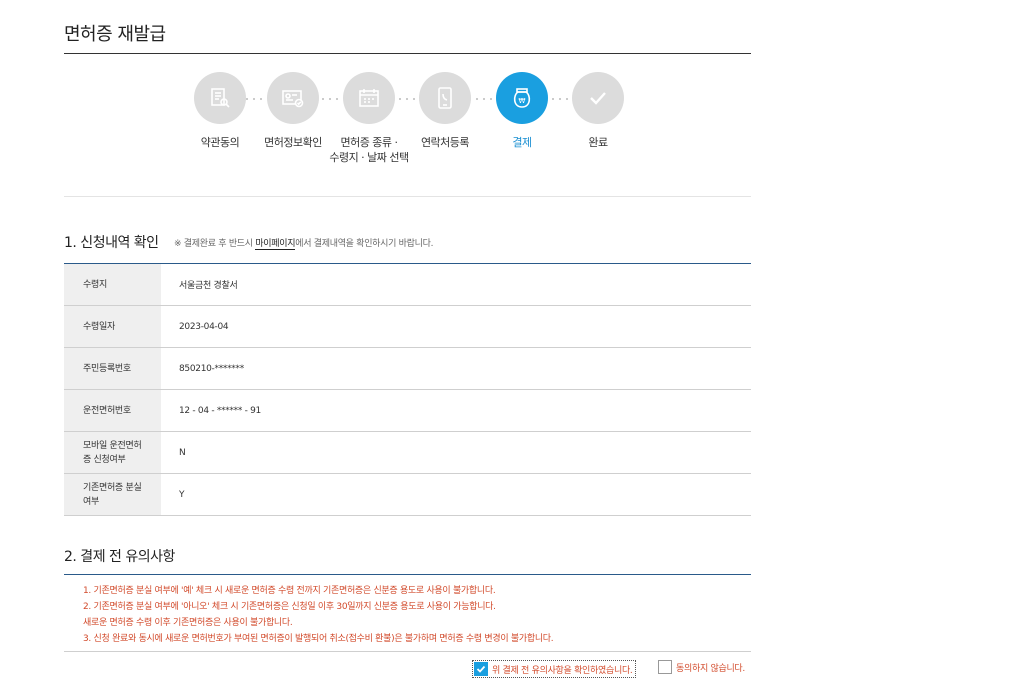 The height and width of the screenshot is (692, 1014). I want to click on table-row: 수령지 서울금천 경찰서, so click(407, 285).